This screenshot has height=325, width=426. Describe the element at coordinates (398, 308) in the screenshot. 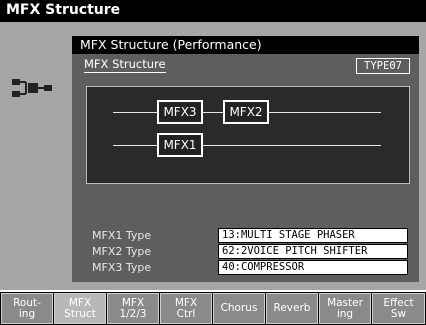

I see `tab-effect-sw: Effect Sw` at that location.